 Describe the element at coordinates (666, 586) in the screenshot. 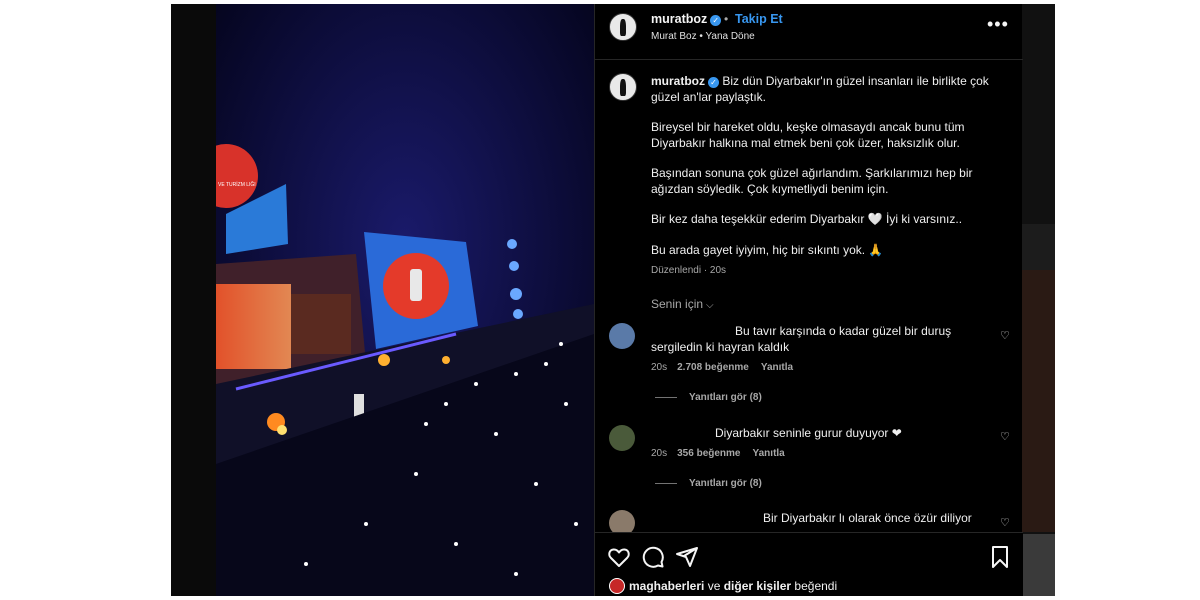

I see `liked-by-user: maghaberleri` at that location.